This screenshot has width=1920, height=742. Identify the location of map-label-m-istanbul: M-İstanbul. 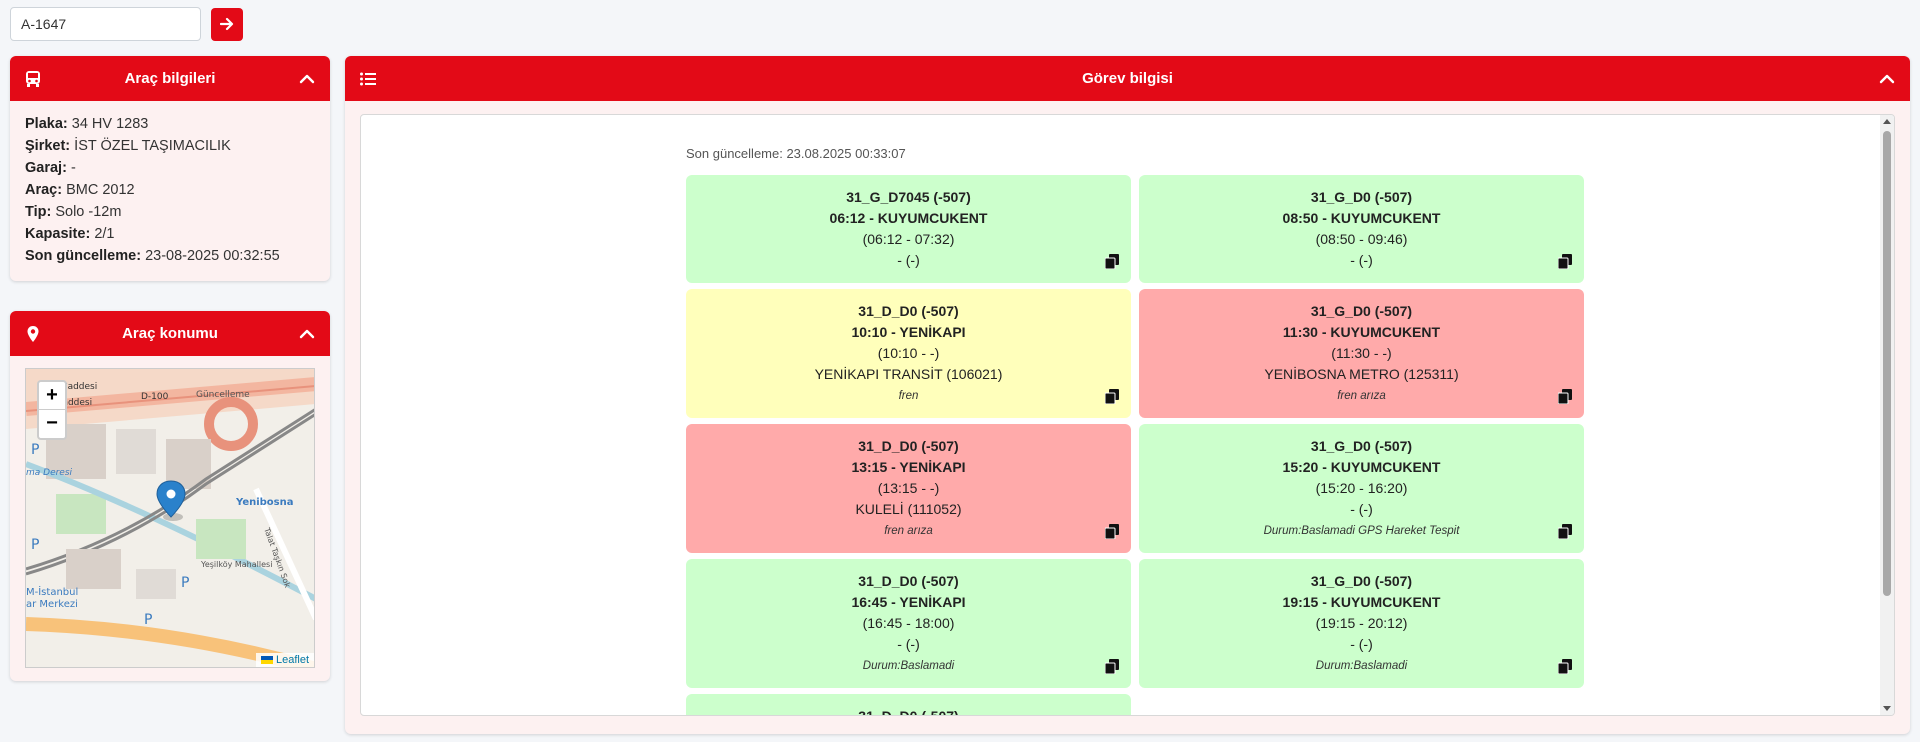
(52, 591).